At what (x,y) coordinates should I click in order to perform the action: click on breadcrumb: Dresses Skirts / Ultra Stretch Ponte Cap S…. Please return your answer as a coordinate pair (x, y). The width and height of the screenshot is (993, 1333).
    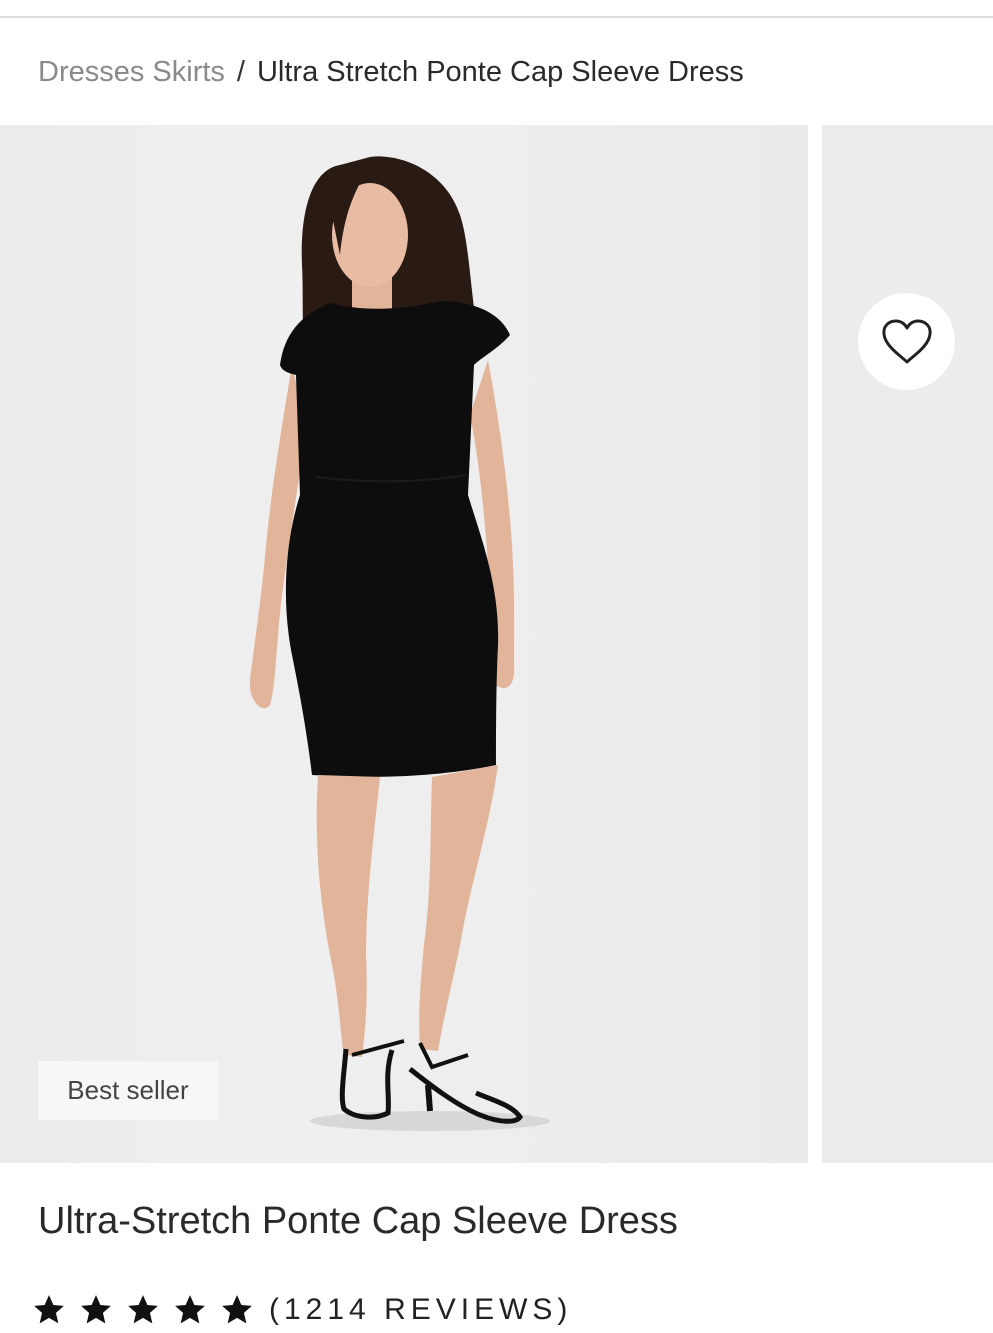
    Looking at the image, I should click on (391, 72).